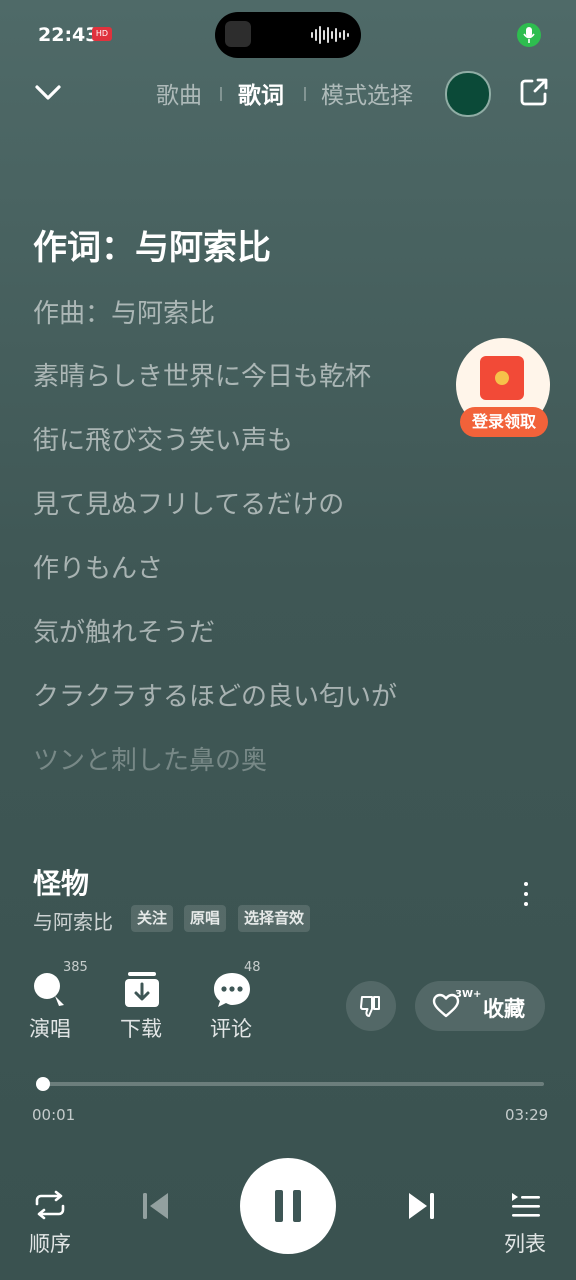 This screenshot has height=1280, width=576. Describe the element at coordinates (202, 374) in the screenshot. I see `lyric-line: 素晴らしき世界に今日も乾杯` at that location.